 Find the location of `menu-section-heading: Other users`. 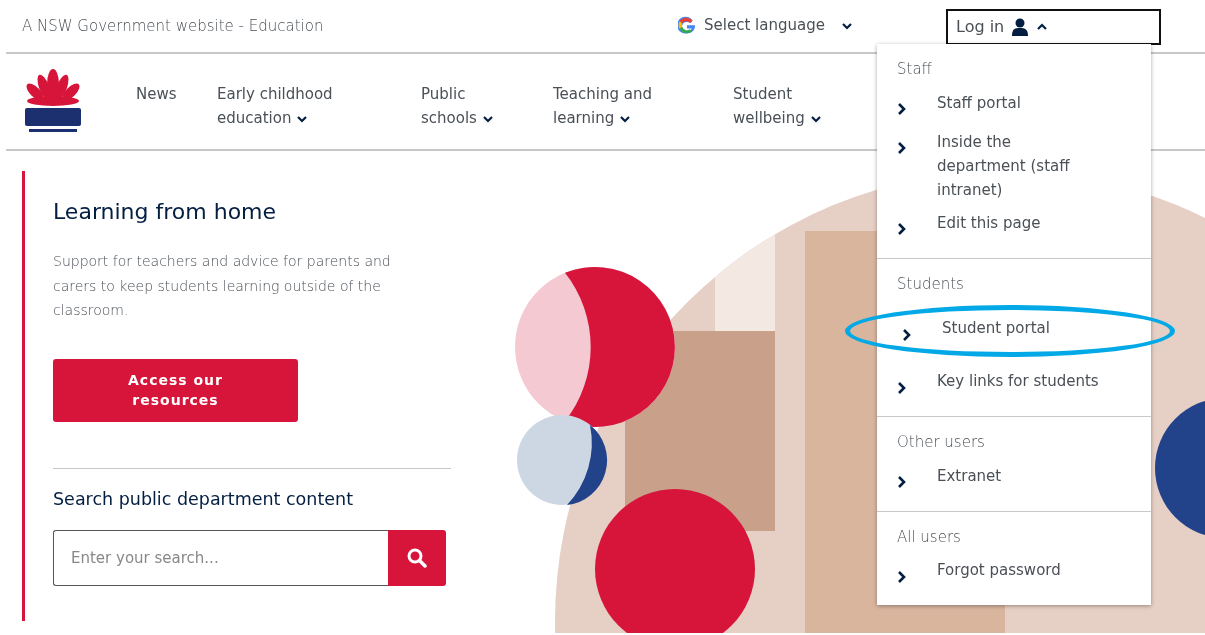

menu-section-heading: Other users is located at coordinates (941, 442).